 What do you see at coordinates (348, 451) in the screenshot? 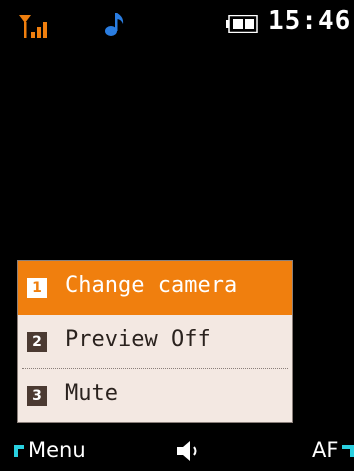
I see `right-softkey-corner-icon` at bounding box center [348, 451].